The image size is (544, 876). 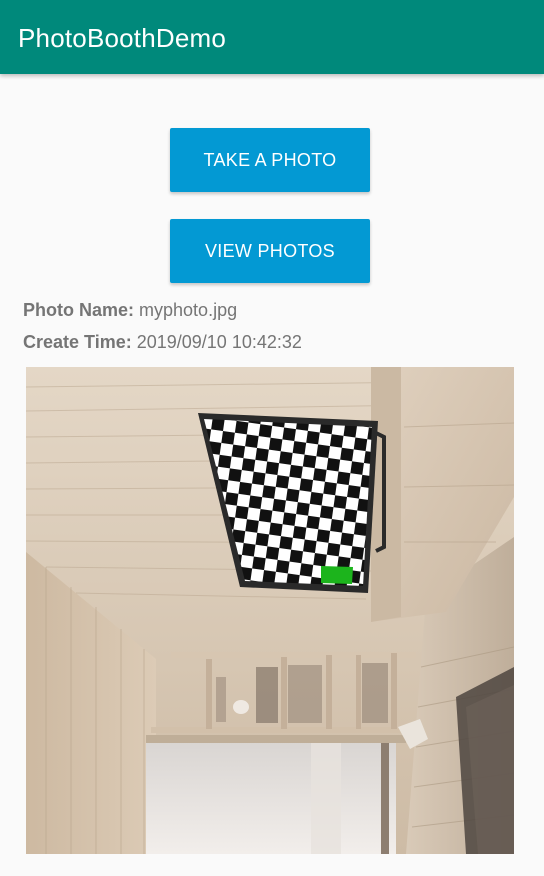 I want to click on app-bar: PhotoBoothDemo, so click(x=272, y=37).